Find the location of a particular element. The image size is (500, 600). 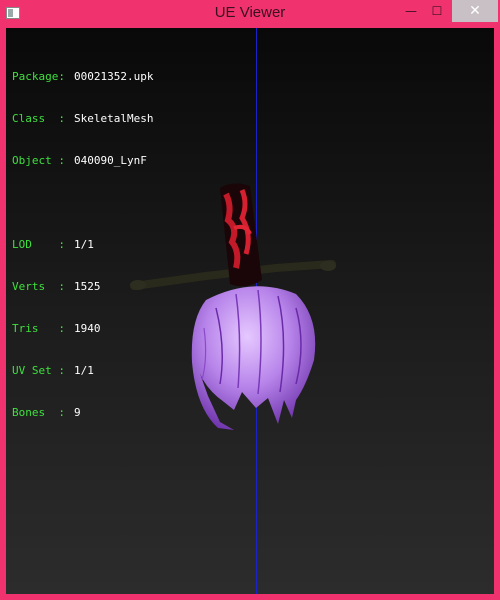

info-row-uvset: UV Set : 1/1 is located at coordinates (82, 371).